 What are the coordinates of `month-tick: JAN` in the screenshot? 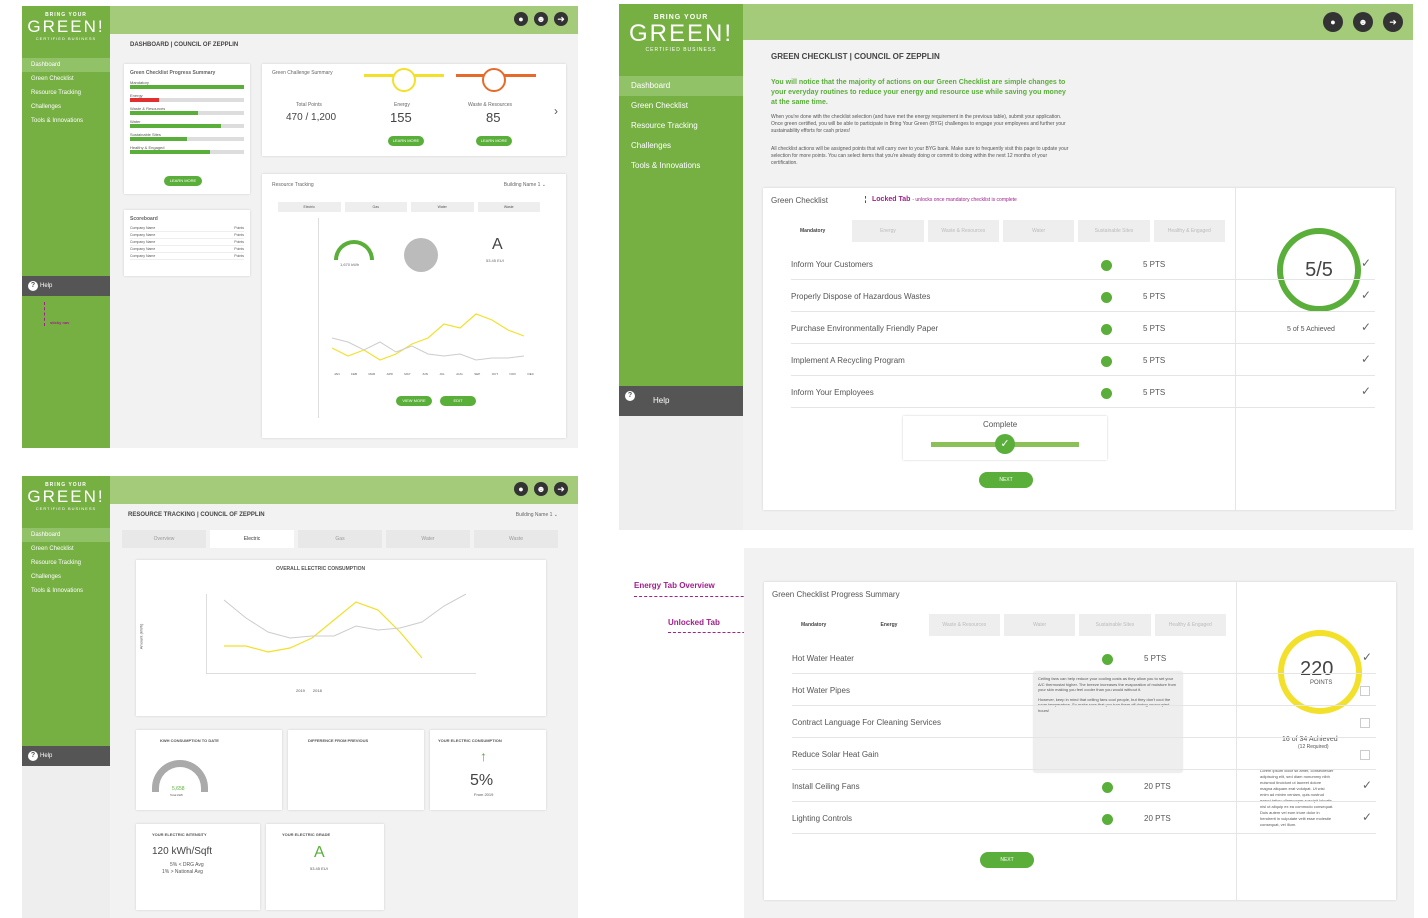 It's located at (337, 374).